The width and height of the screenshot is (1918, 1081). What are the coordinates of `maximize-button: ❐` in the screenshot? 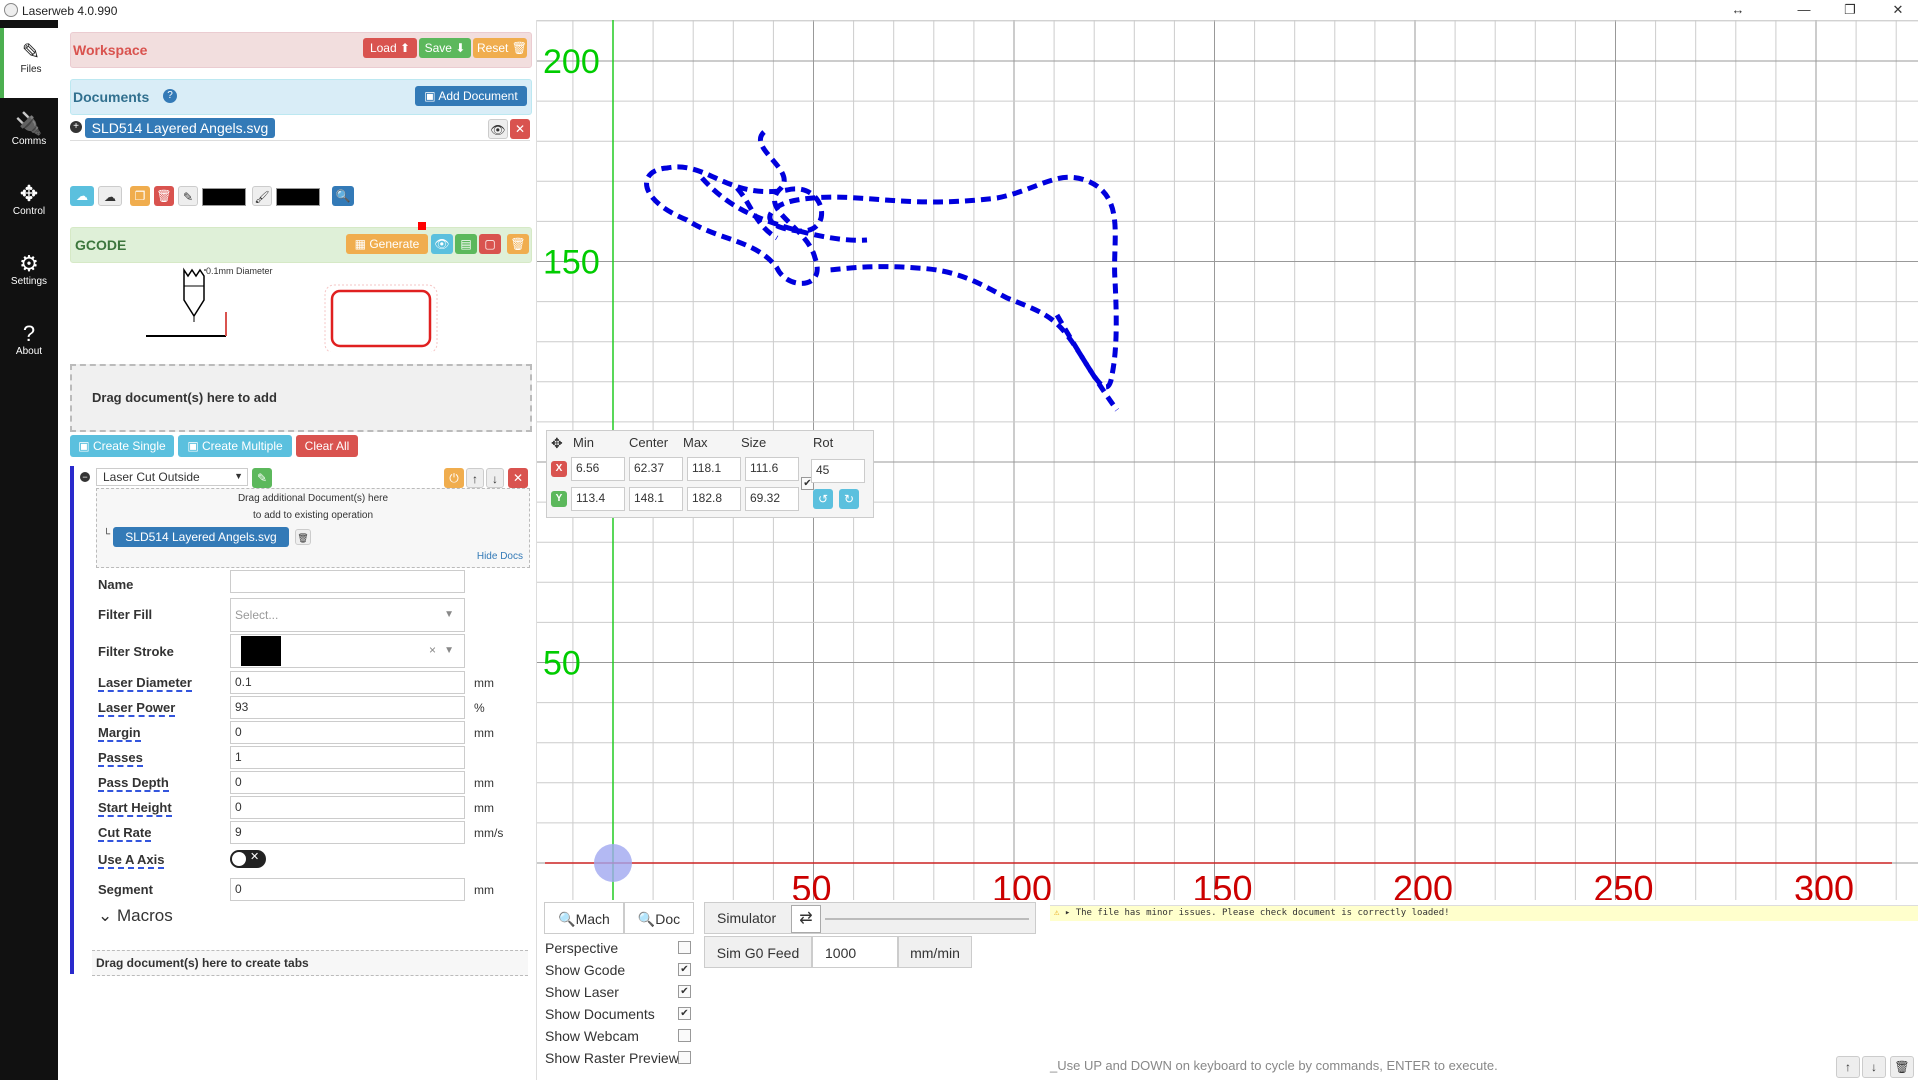 It's located at (1850, 10).